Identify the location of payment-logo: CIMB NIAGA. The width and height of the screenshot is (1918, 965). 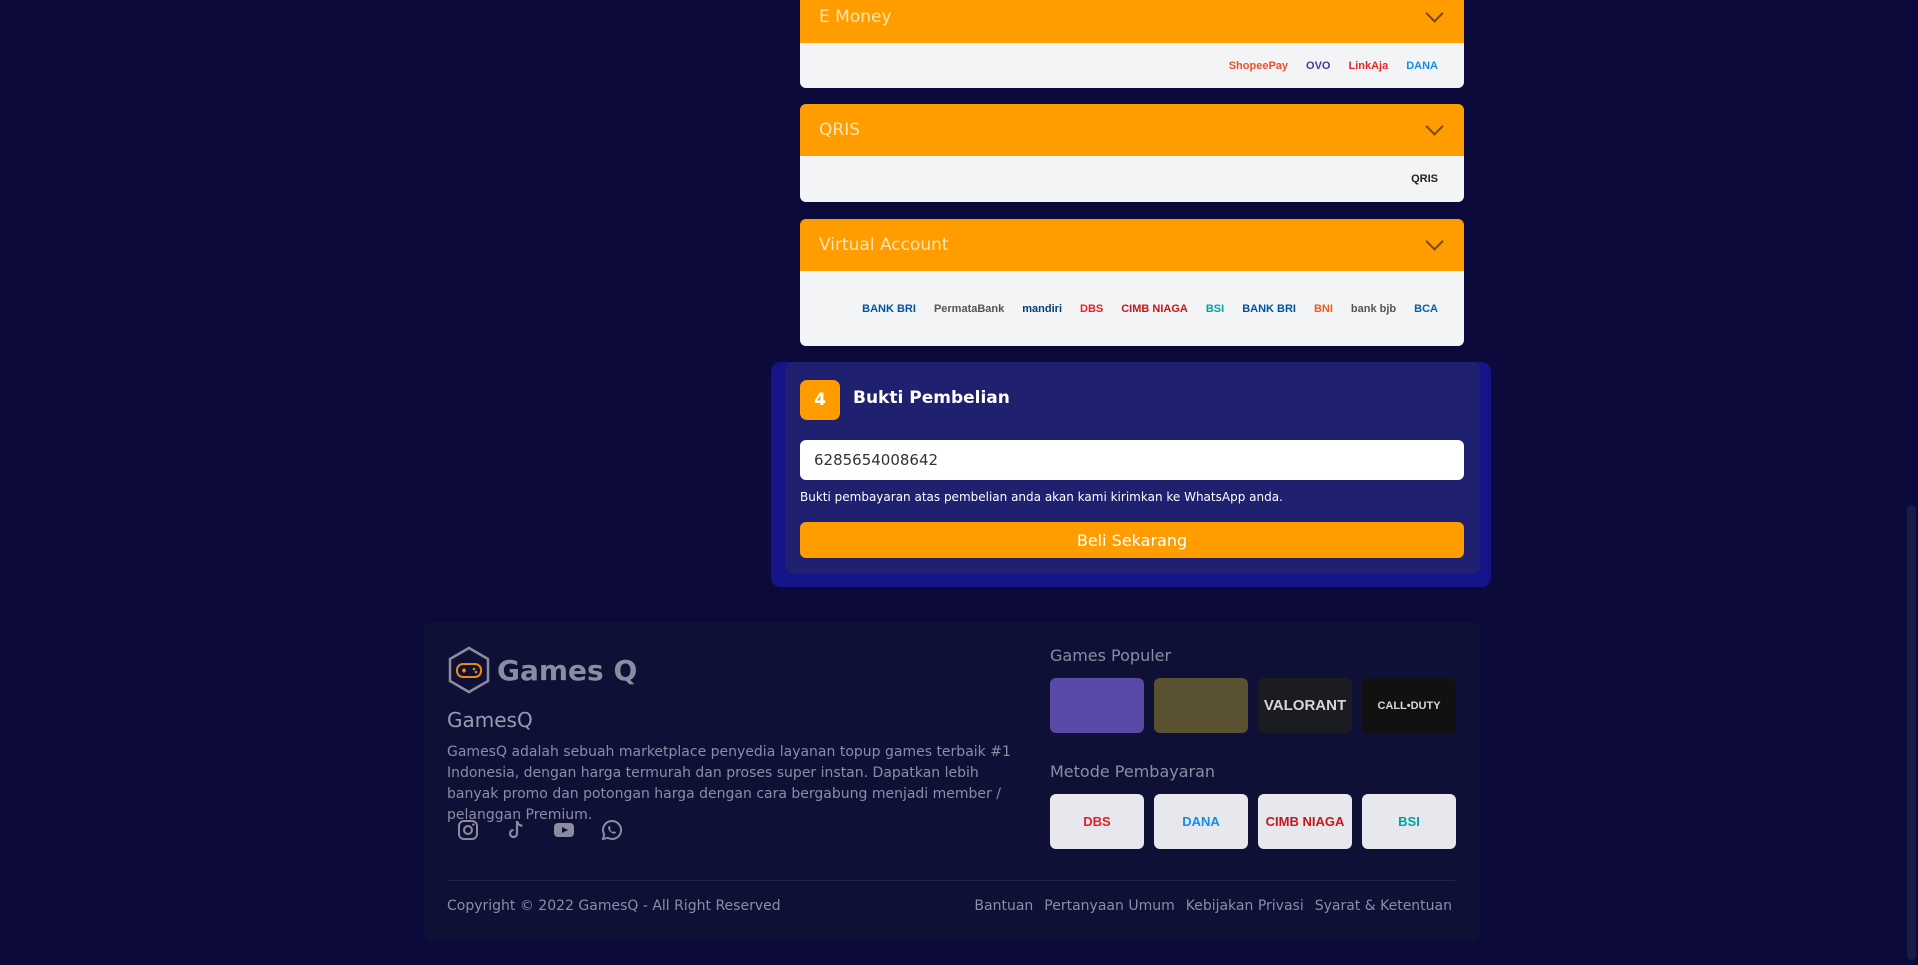
(1154, 308).